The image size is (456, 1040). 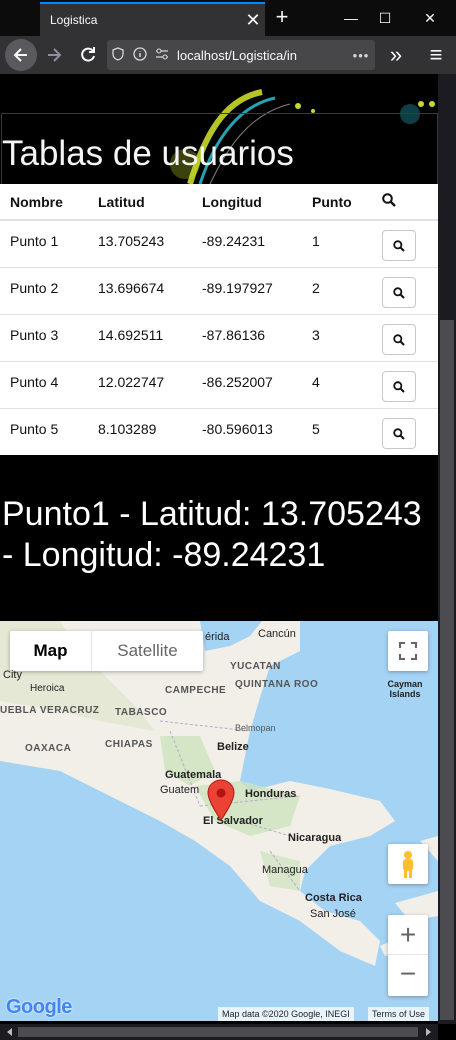 What do you see at coordinates (44, 290) in the screenshot?
I see `cell-nombre: Punto 2` at bounding box center [44, 290].